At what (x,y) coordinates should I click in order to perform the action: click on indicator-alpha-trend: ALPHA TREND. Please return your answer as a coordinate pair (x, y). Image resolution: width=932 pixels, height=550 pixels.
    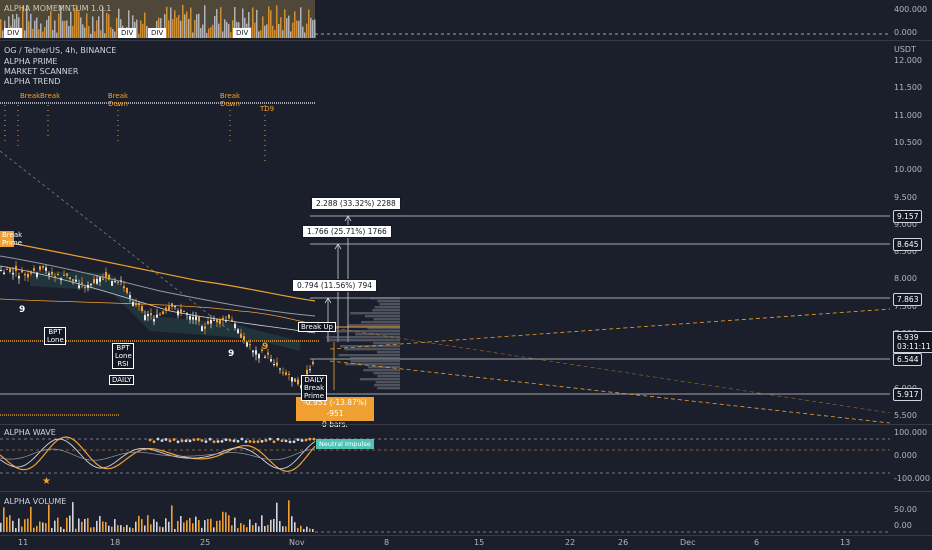
    Looking at the image, I should click on (32, 81).